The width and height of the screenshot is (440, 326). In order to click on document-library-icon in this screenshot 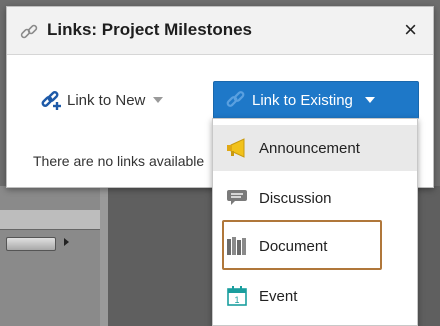, I will do `click(237, 246)`.